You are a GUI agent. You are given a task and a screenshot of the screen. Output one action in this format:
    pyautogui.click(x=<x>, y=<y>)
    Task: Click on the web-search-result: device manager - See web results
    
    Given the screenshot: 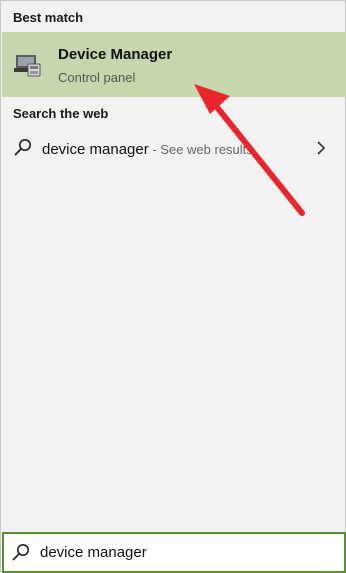 What is the action you would take?
    pyautogui.click(x=174, y=148)
    